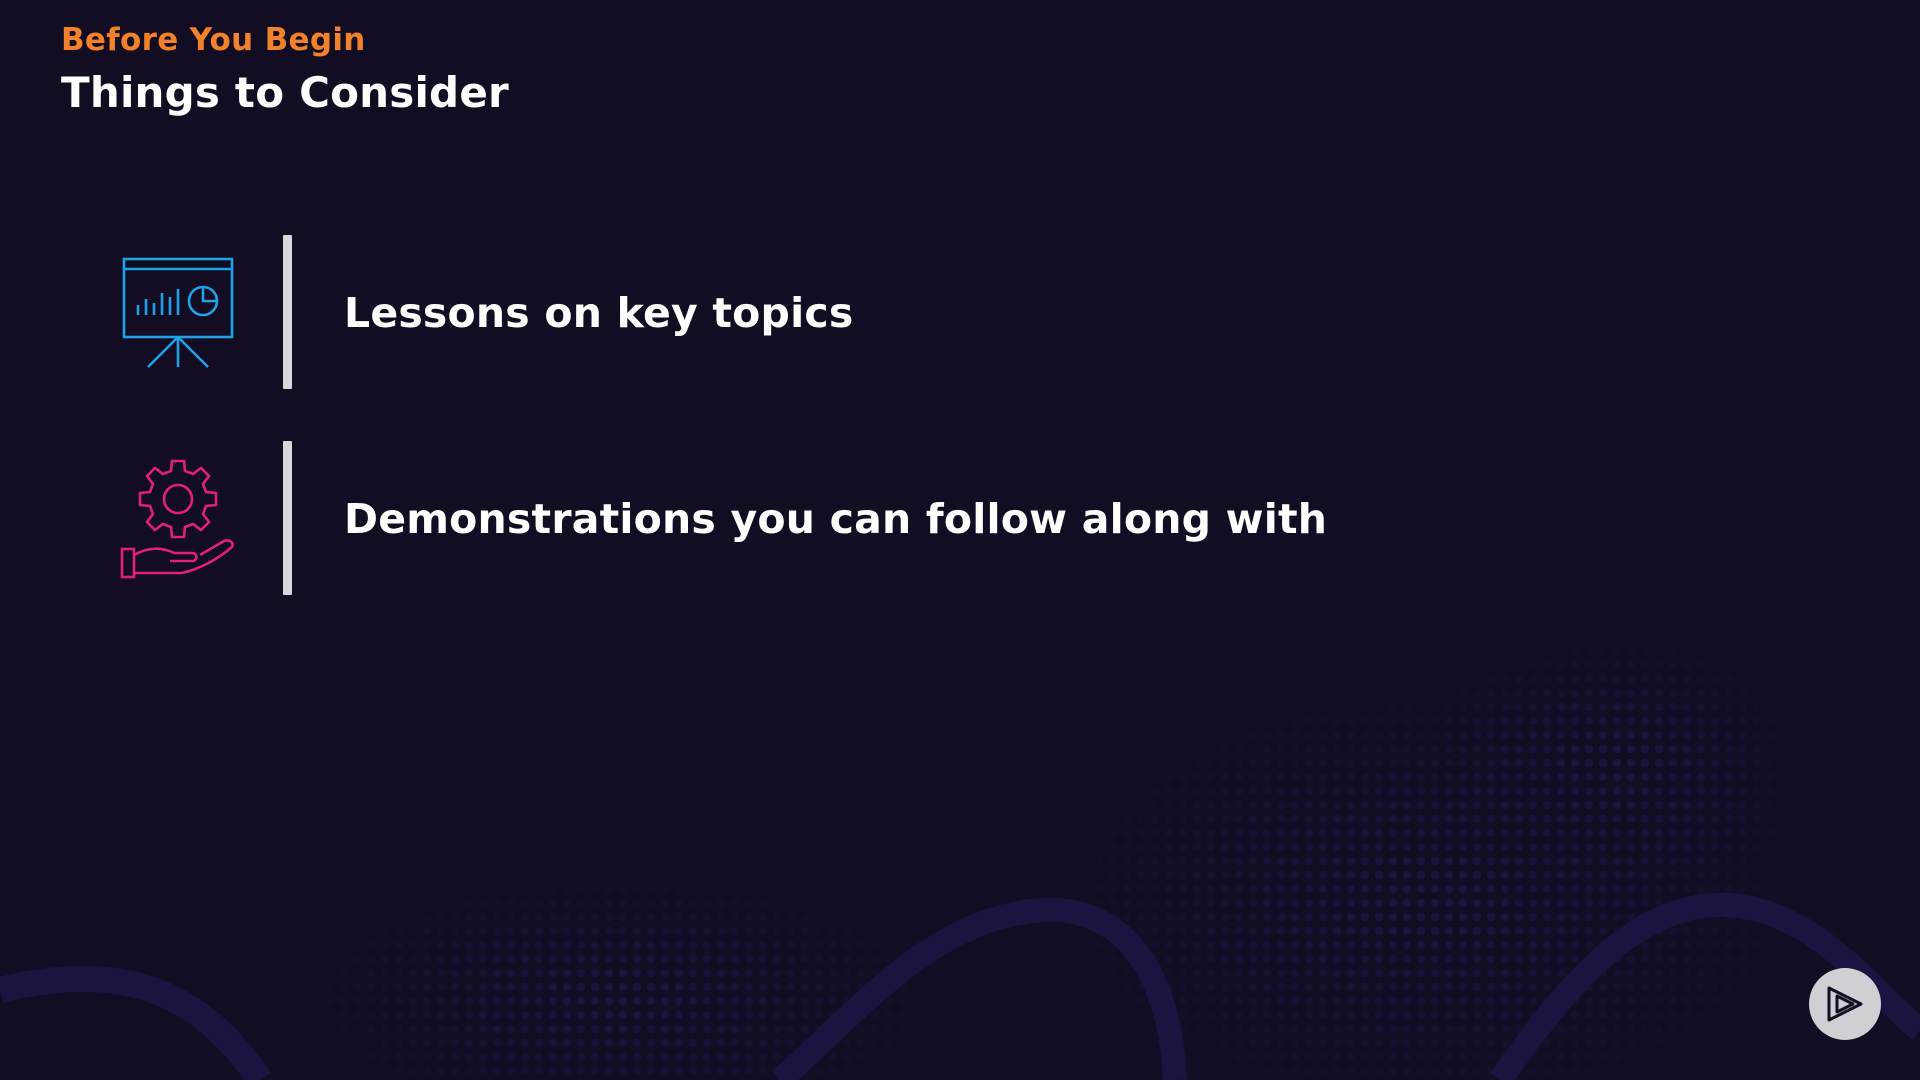  Describe the element at coordinates (599, 313) in the screenshot. I see `item-label: Lessons on key topics` at that location.